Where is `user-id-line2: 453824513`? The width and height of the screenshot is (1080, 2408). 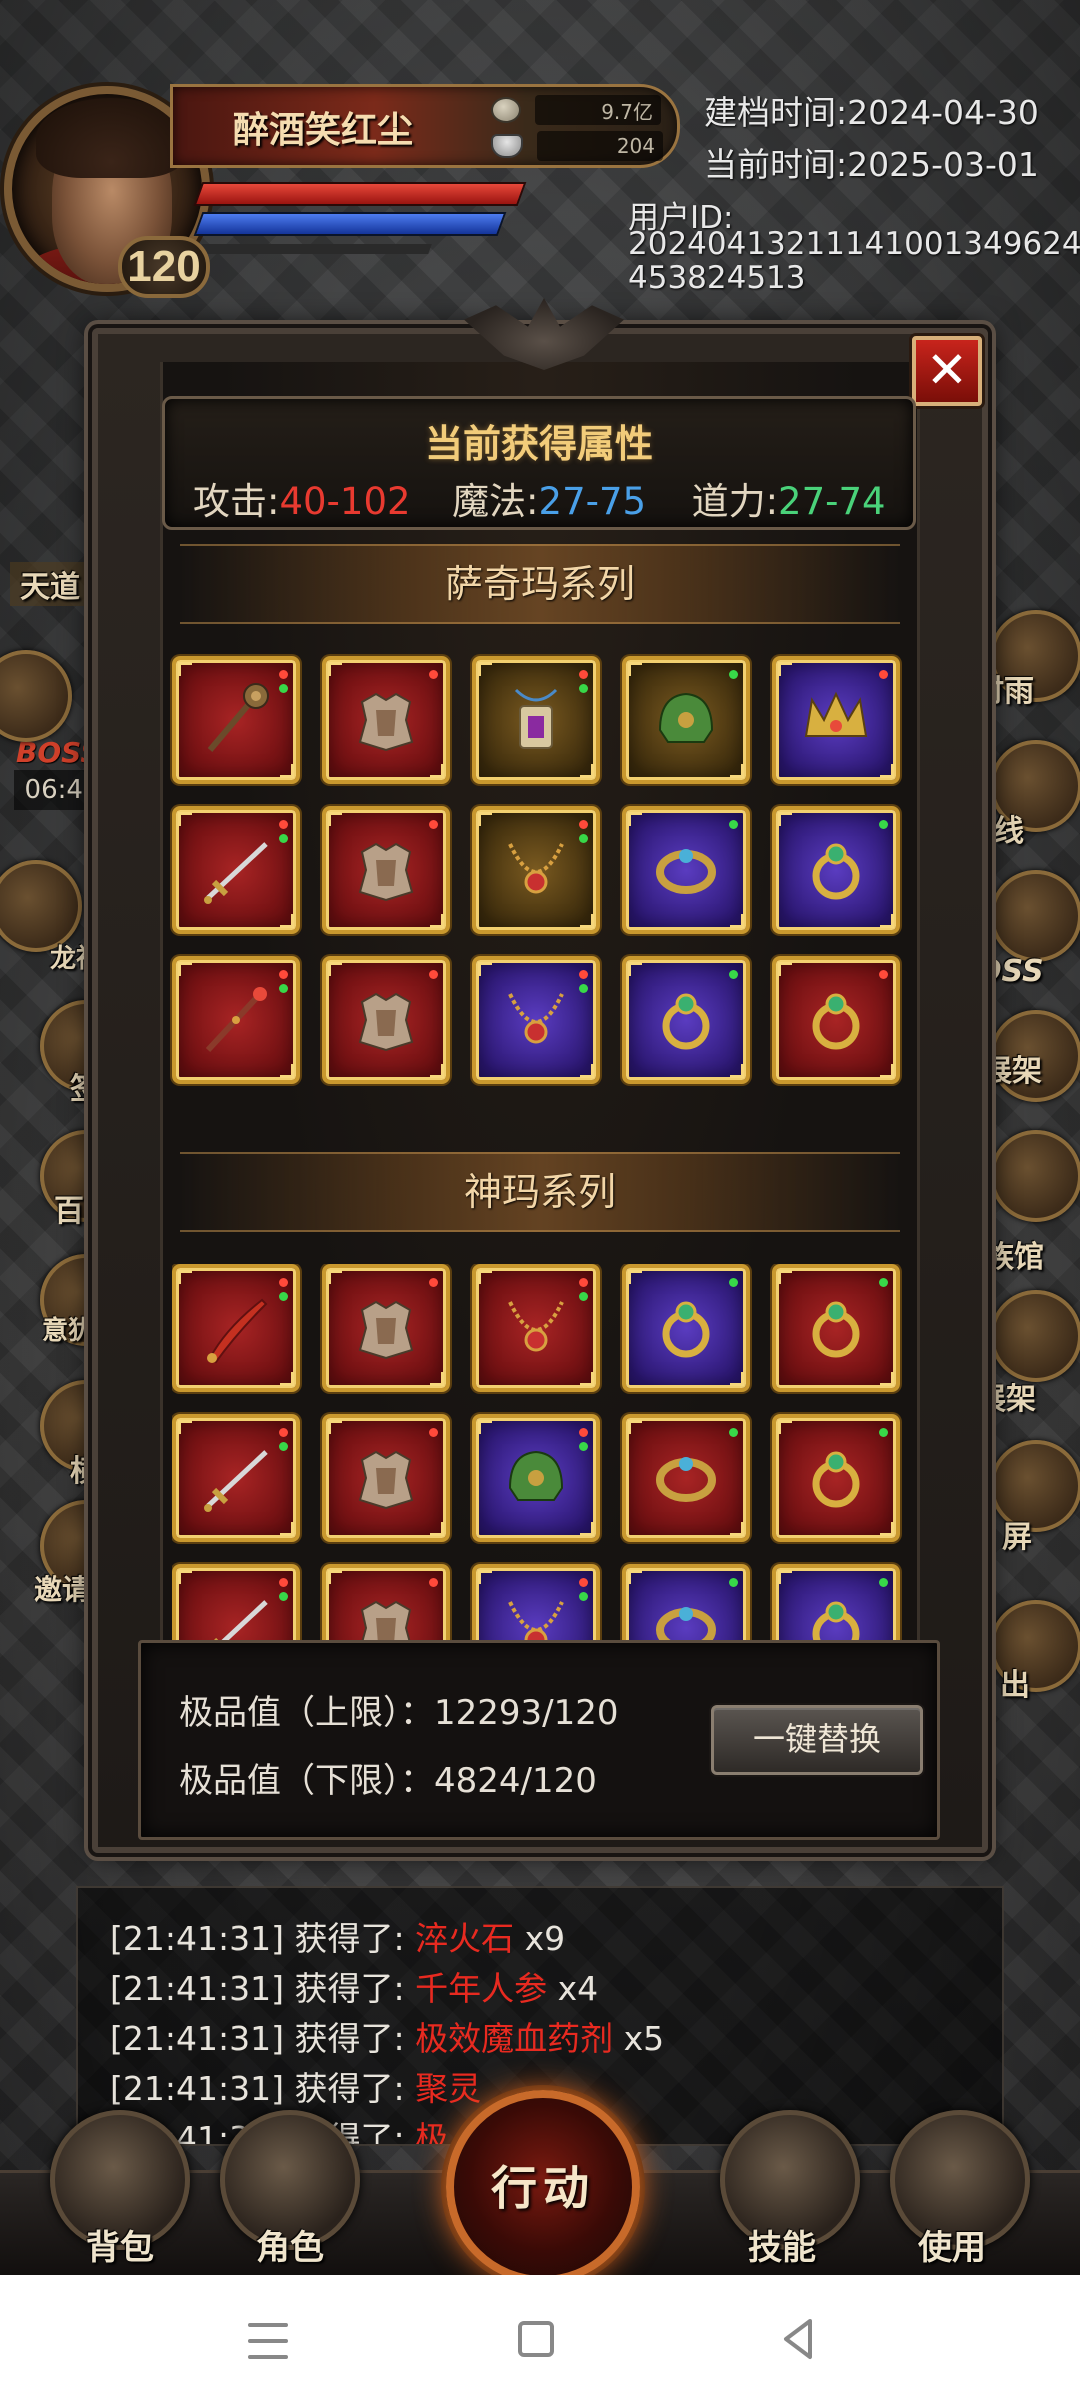 user-id-line2: 453824513 is located at coordinates (717, 278).